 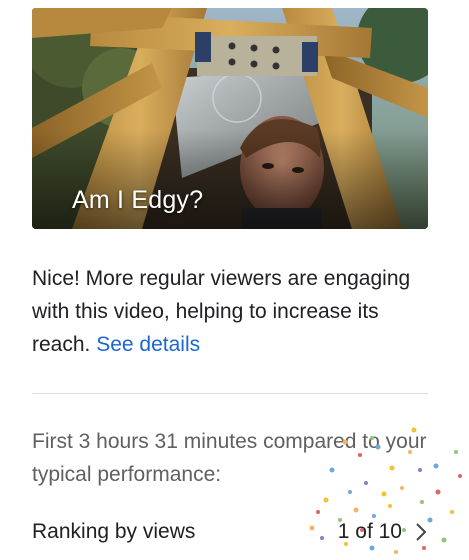 I want to click on ranking-value-group: 1 of 10, so click(x=383, y=532).